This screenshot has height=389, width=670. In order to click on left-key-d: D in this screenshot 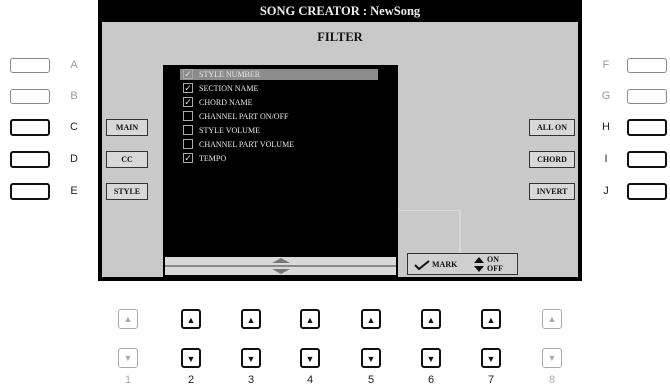, I will do `click(74, 159)`.